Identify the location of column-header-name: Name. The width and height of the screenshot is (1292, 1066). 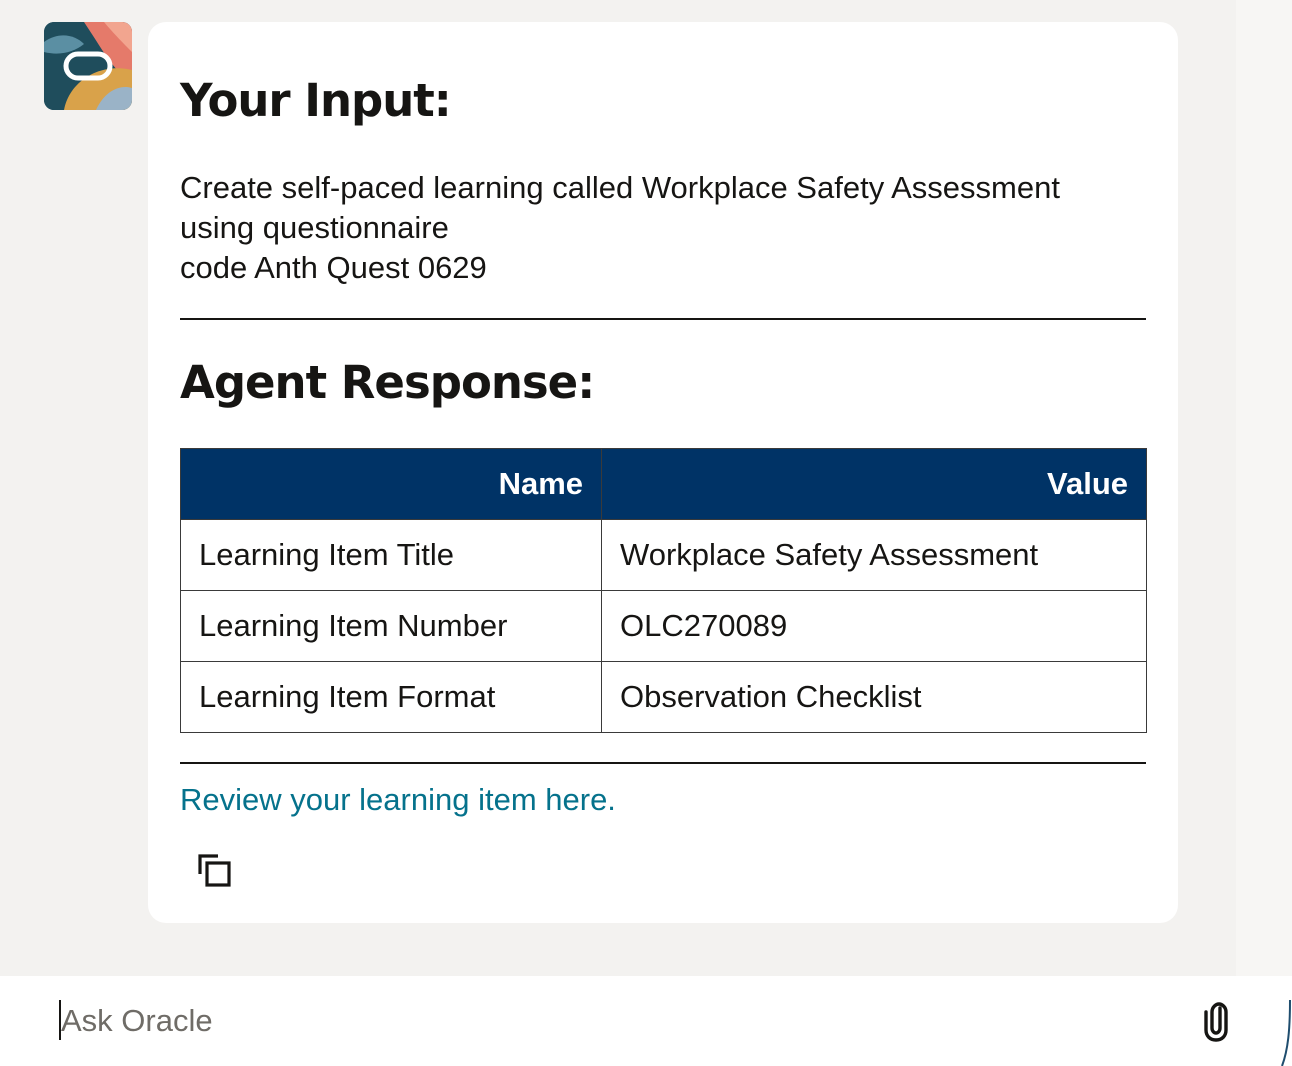
(391, 484).